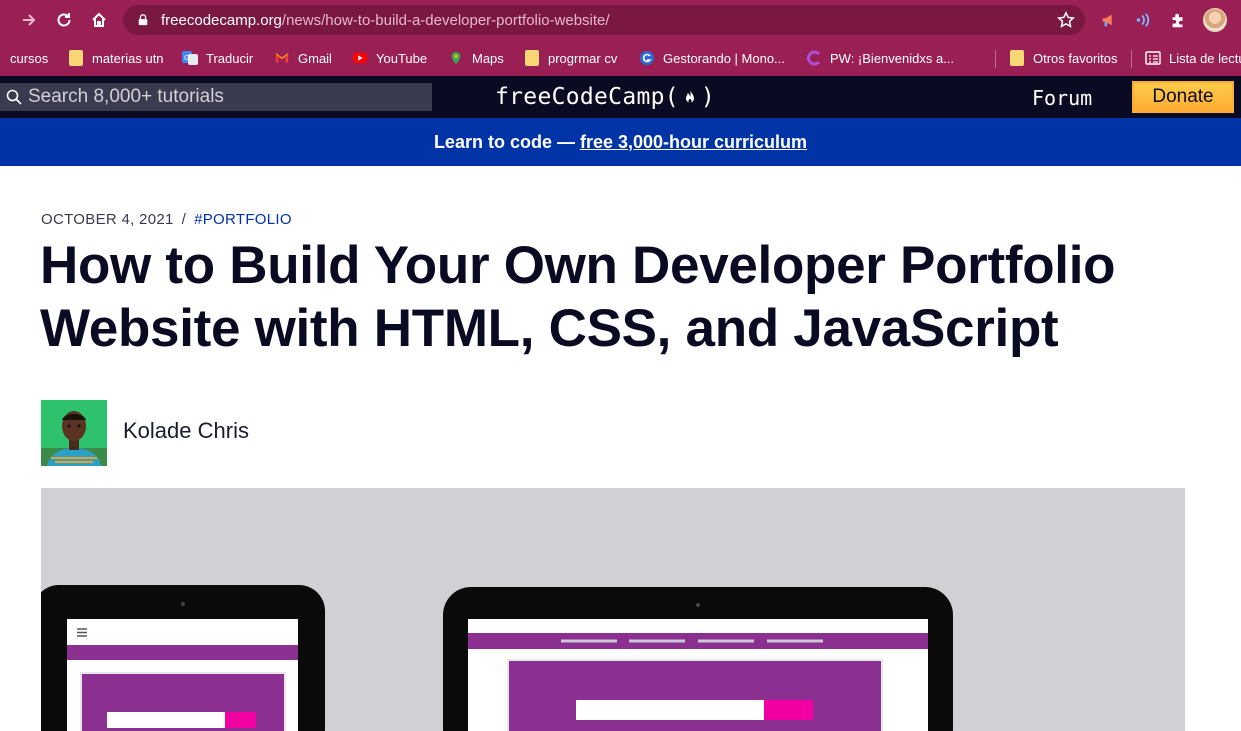  Describe the element at coordinates (1109, 20) in the screenshot. I see `megaphone-extension-icon` at that location.